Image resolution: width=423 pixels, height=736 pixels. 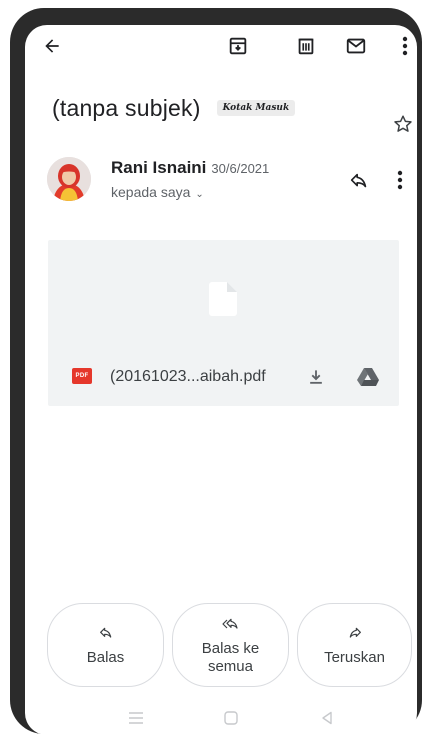 What do you see at coordinates (229, 623) in the screenshot?
I see `reply-all-icon` at bounding box center [229, 623].